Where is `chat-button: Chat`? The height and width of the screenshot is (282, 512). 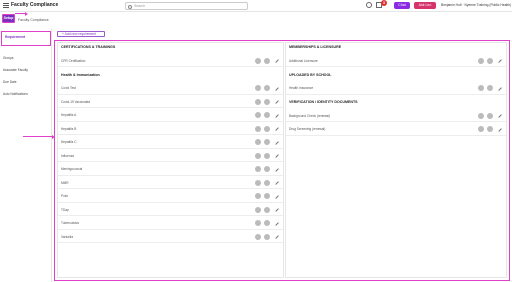 chat-button: Chat is located at coordinates (402, 5).